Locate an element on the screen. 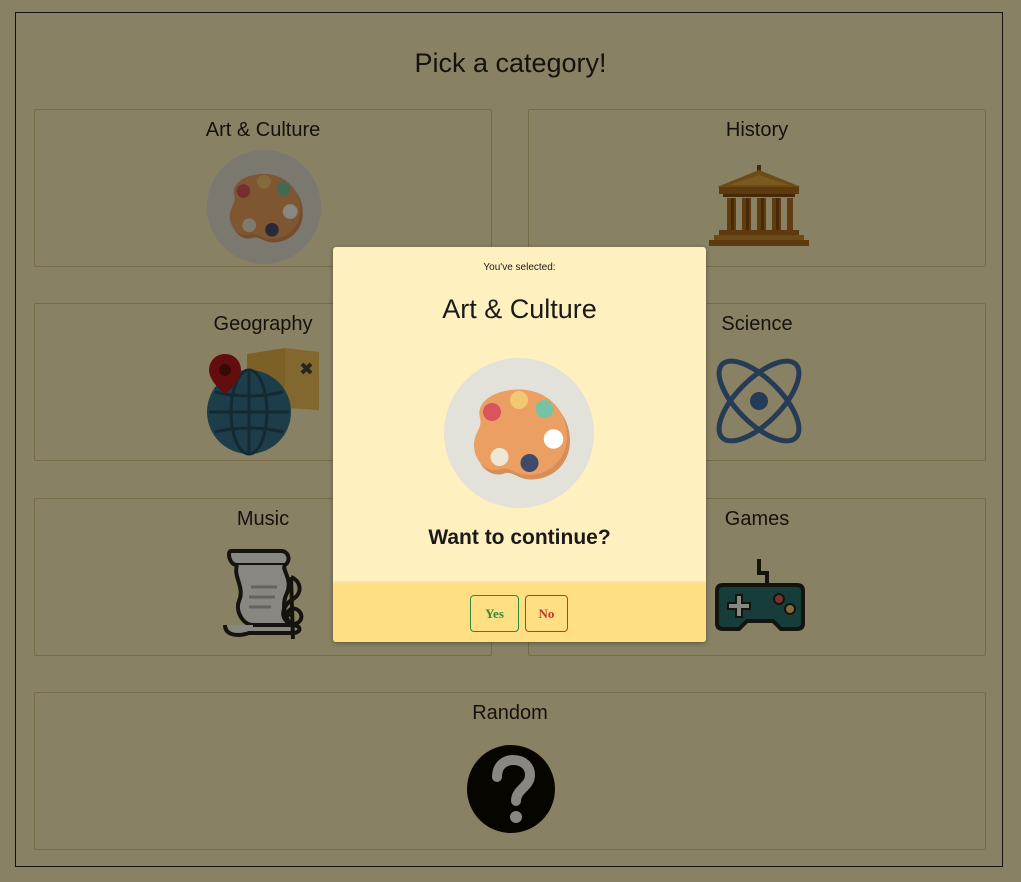  dialog-question: Want to continue? is located at coordinates (519, 537).